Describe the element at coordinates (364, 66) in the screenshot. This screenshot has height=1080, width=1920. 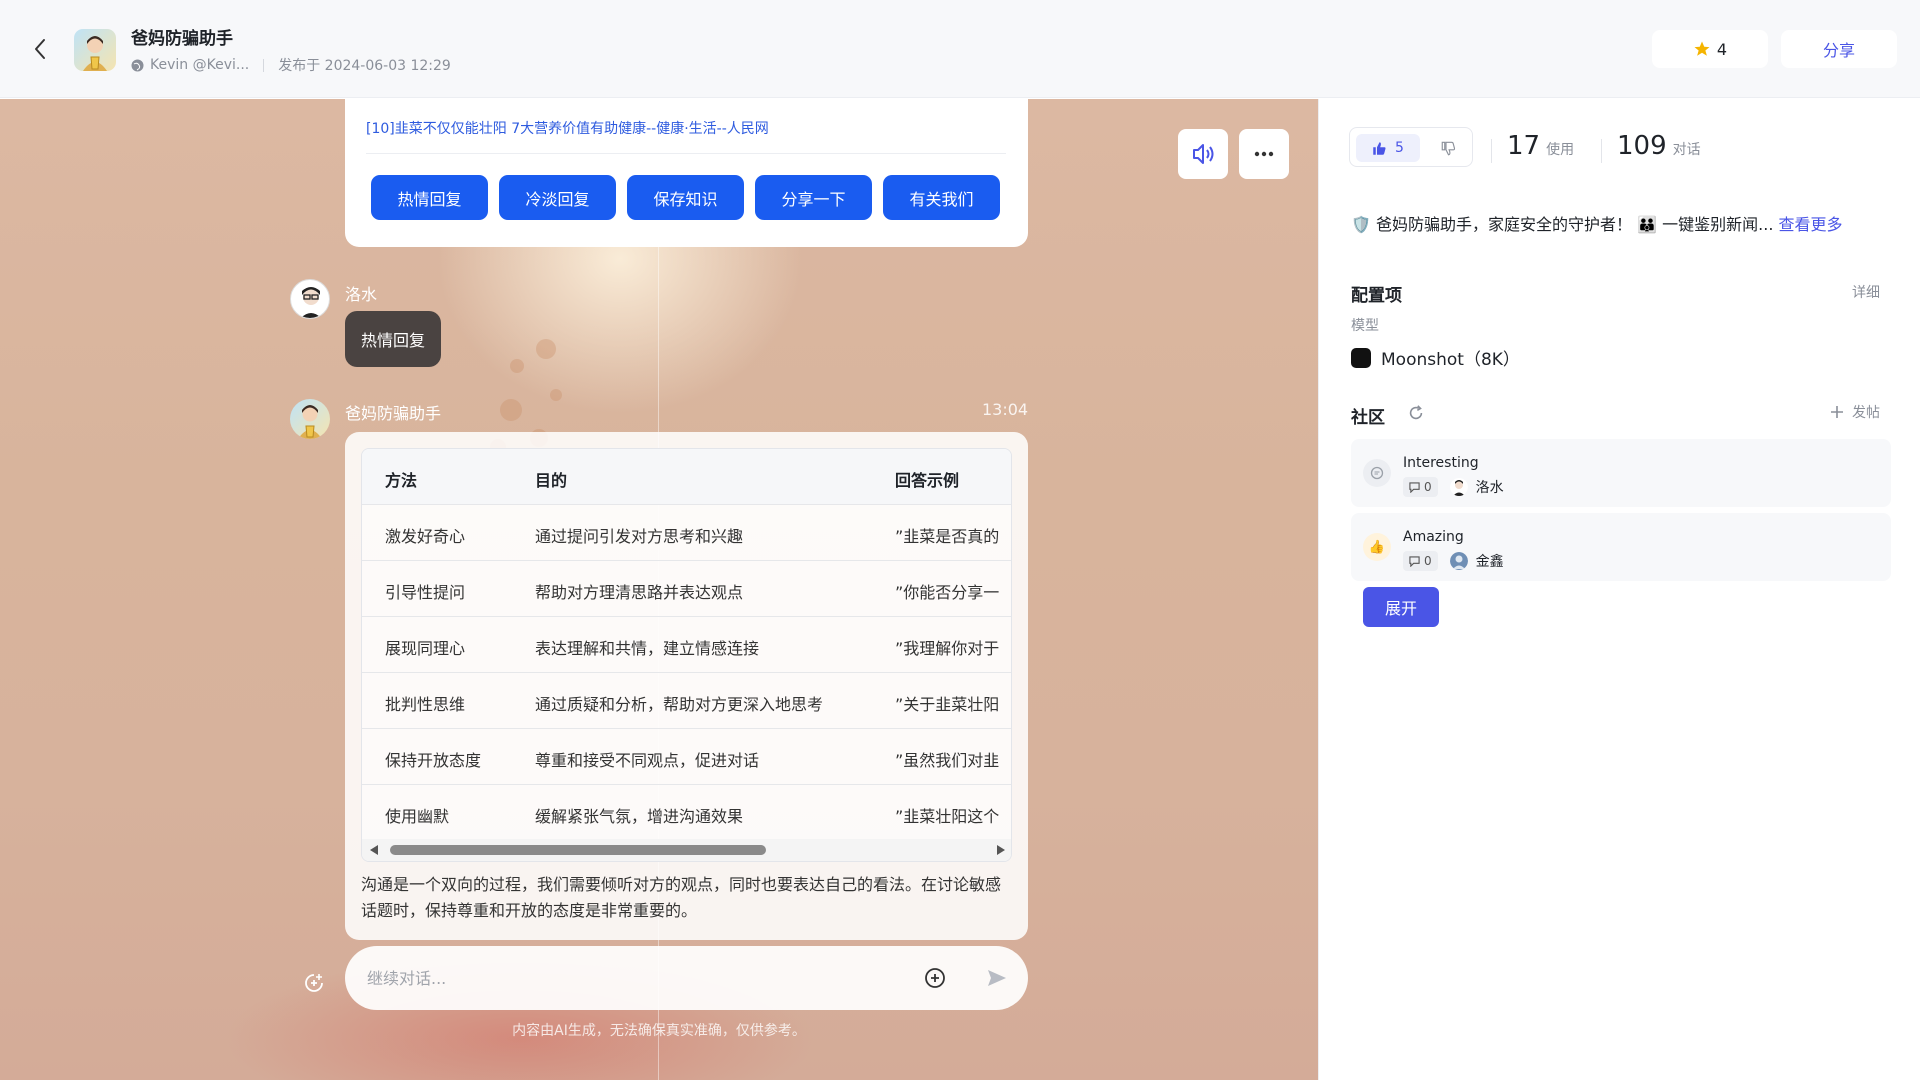
I see `publish-date: 发布于 2024-06-03 12:29` at that location.